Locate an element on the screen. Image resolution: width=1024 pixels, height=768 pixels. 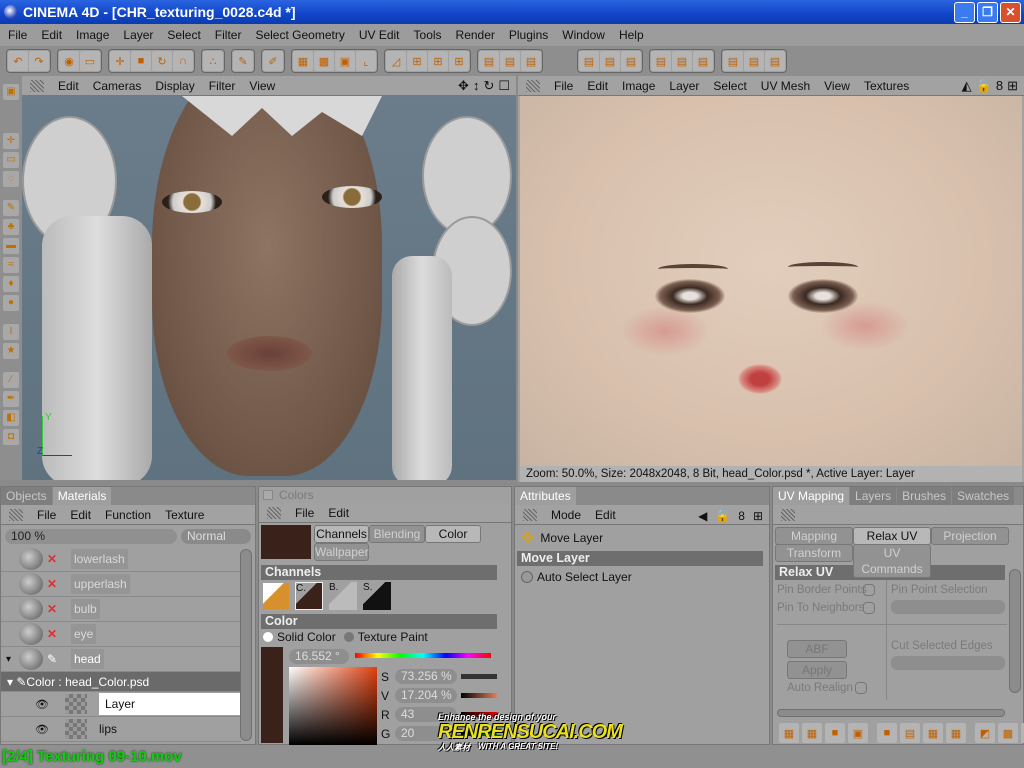
hue-slider is located at coordinates (423, 655).